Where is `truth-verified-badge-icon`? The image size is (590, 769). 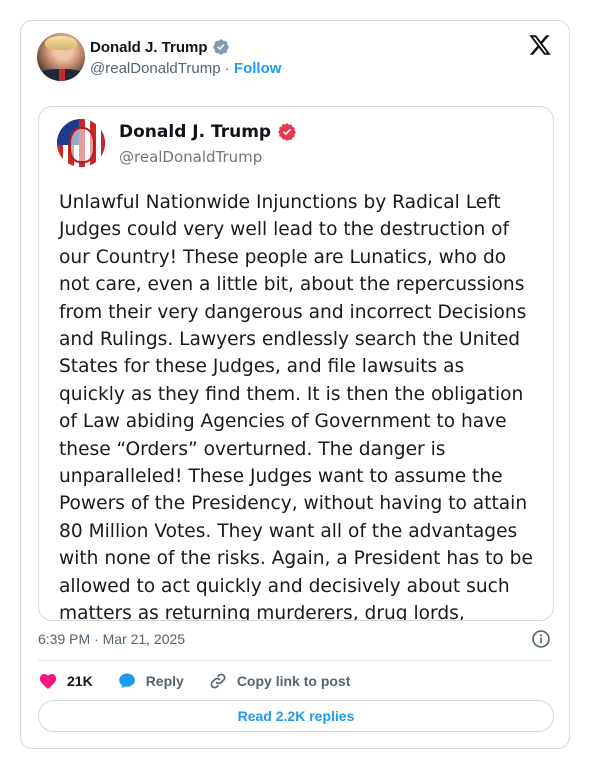
truth-verified-badge-icon is located at coordinates (287, 132).